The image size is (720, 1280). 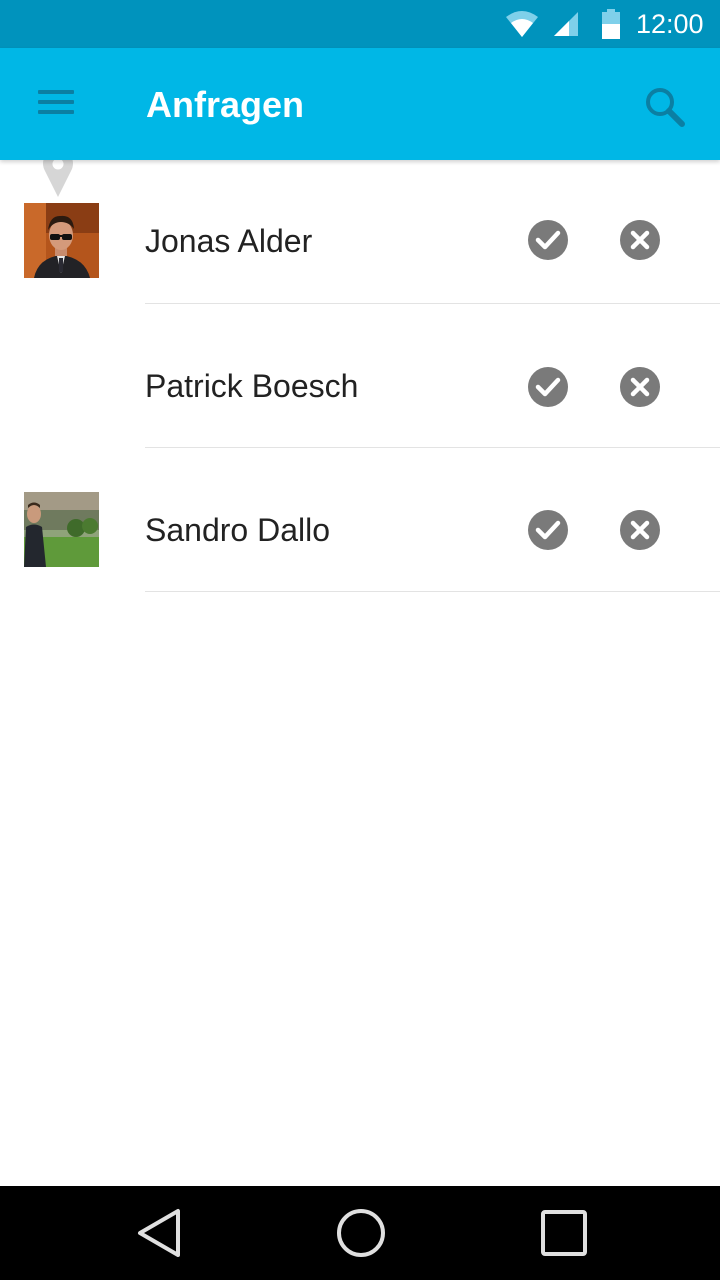 What do you see at coordinates (432, 591) in the screenshot?
I see `divider` at bounding box center [432, 591].